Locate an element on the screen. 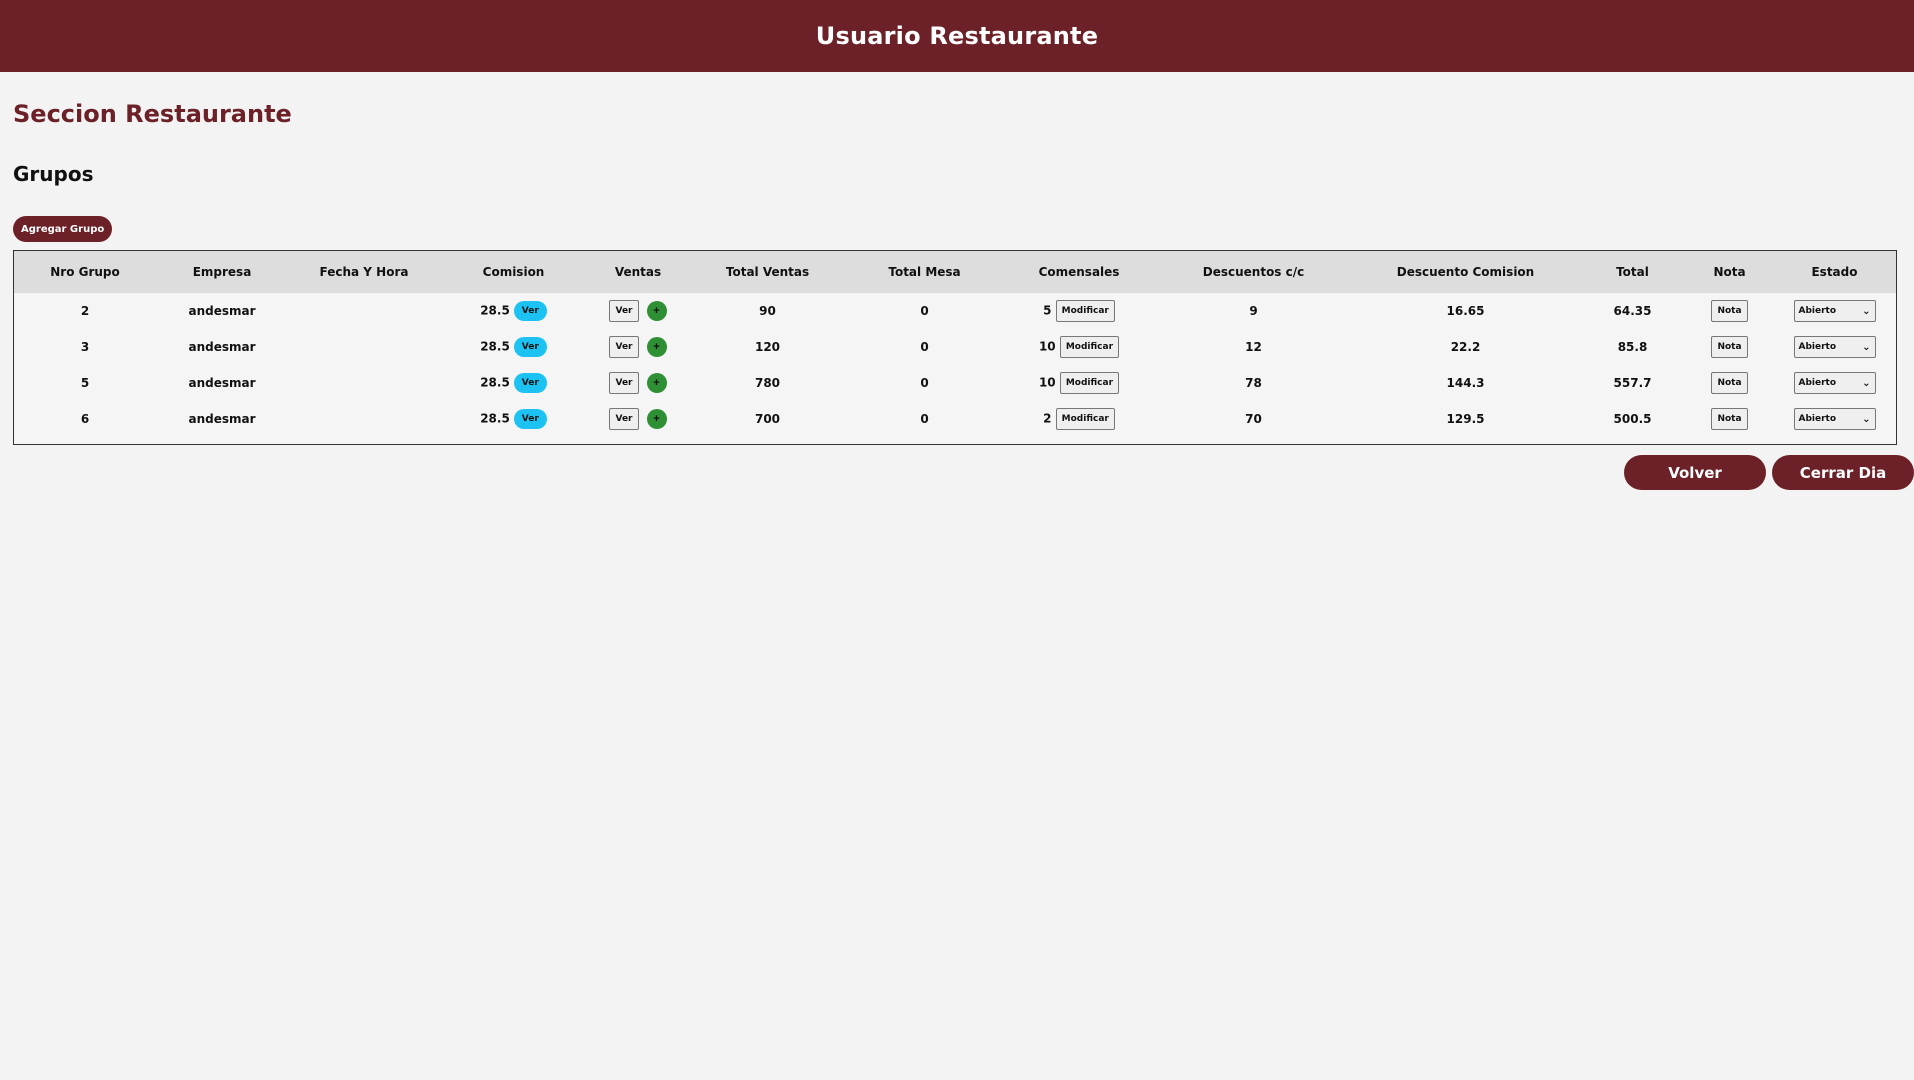 This screenshot has width=1914, height=1080. page-header-title: Usuario Restaurante is located at coordinates (957, 36).